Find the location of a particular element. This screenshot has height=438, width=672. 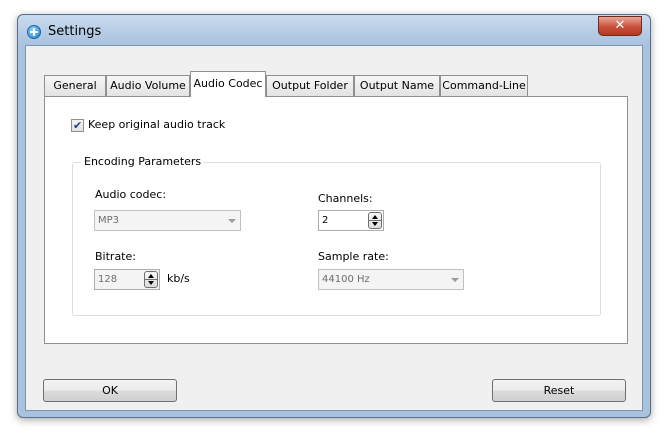

tab-output-folder: Output Folder is located at coordinates (310, 85).